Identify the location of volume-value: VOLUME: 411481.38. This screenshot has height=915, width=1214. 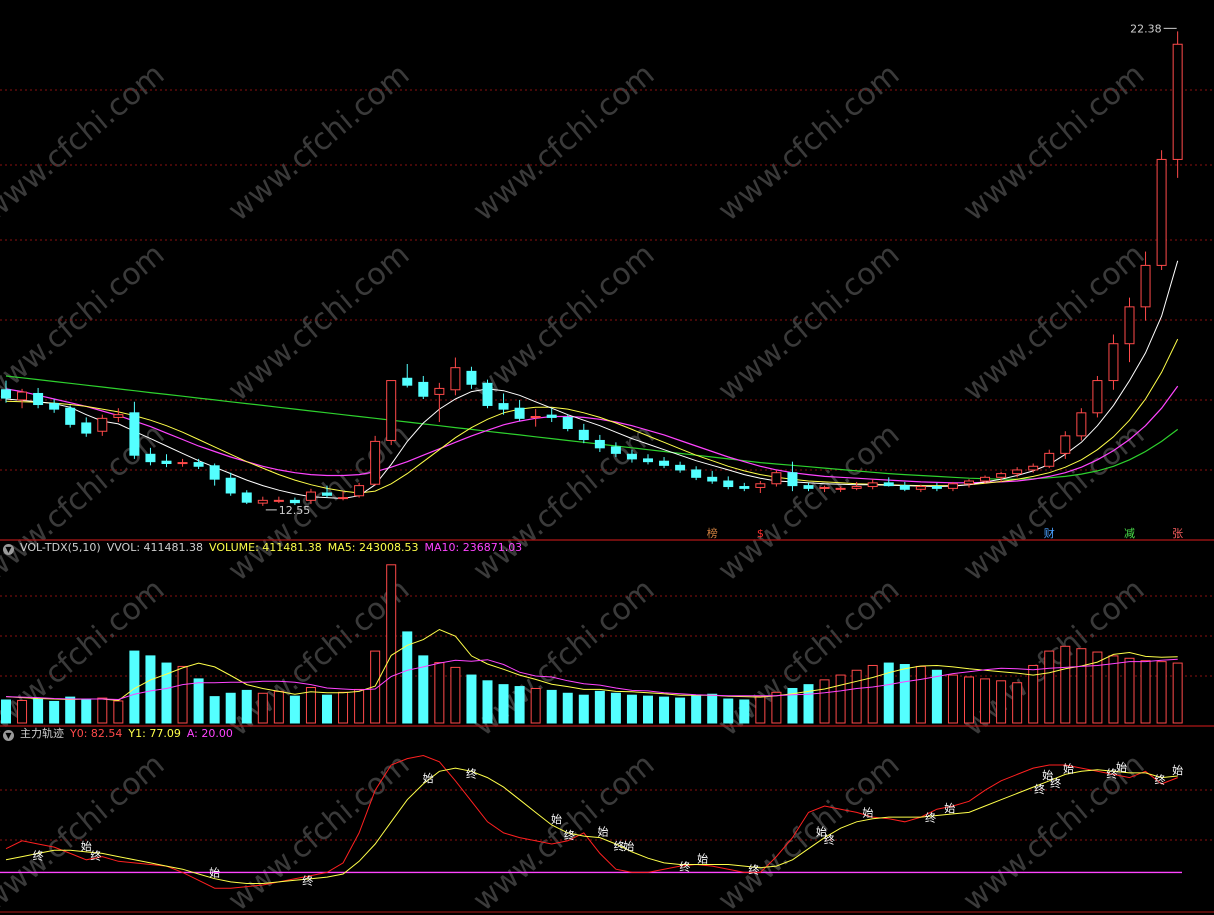
(265, 547).